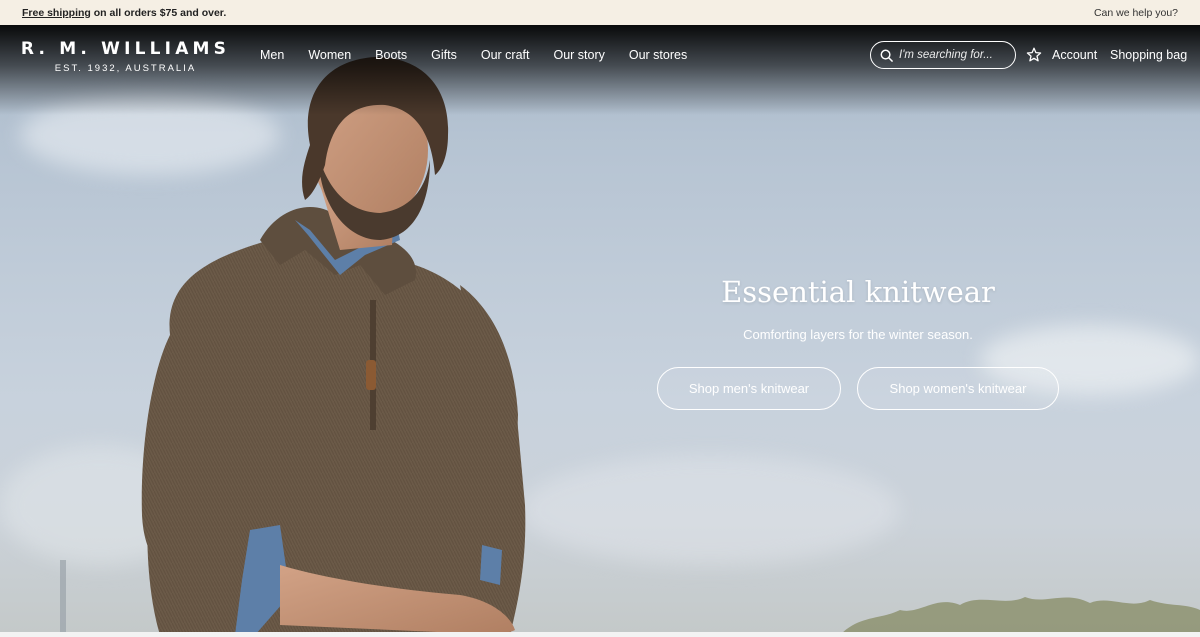 This screenshot has height=637, width=1200. What do you see at coordinates (1148, 55) in the screenshot?
I see `shopping-bag-link: Shopping bag` at bounding box center [1148, 55].